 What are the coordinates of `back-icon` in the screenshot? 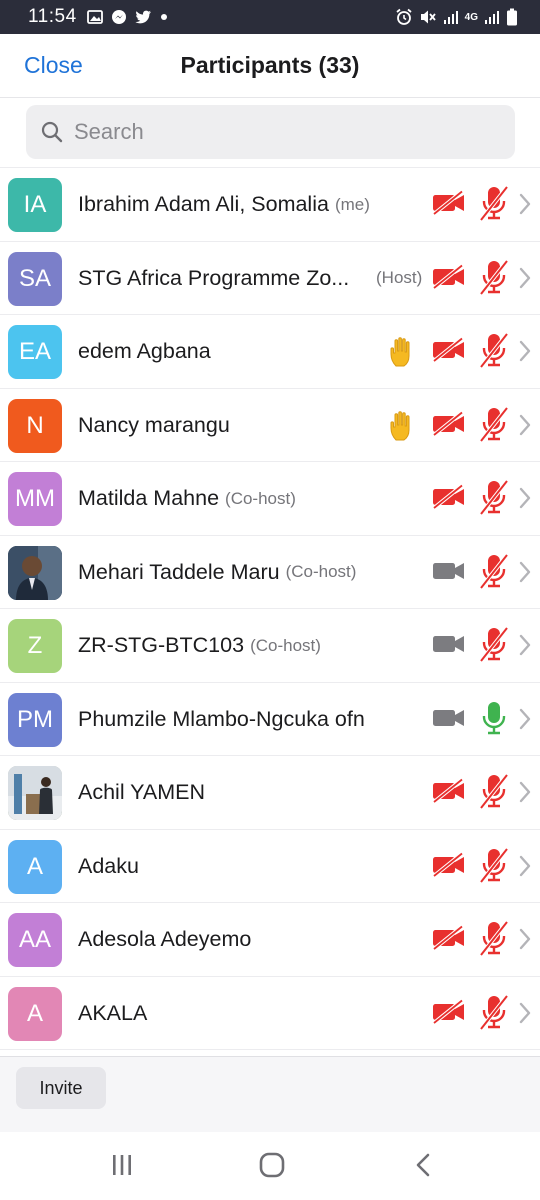 It's located at (424, 1165).